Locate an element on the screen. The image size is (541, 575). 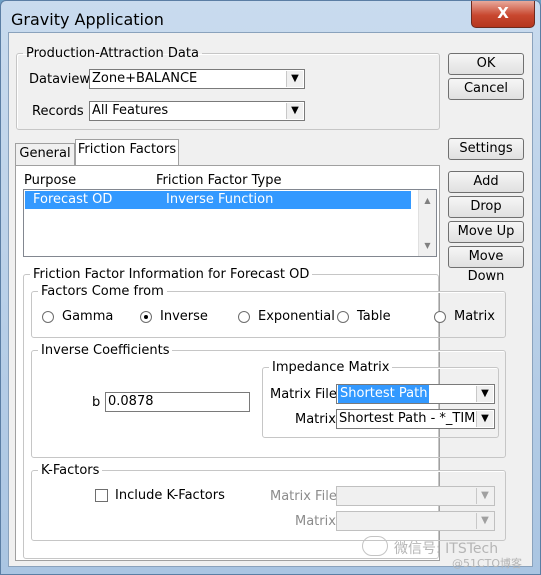
tab-general: General is located at coordinates (45, 154).